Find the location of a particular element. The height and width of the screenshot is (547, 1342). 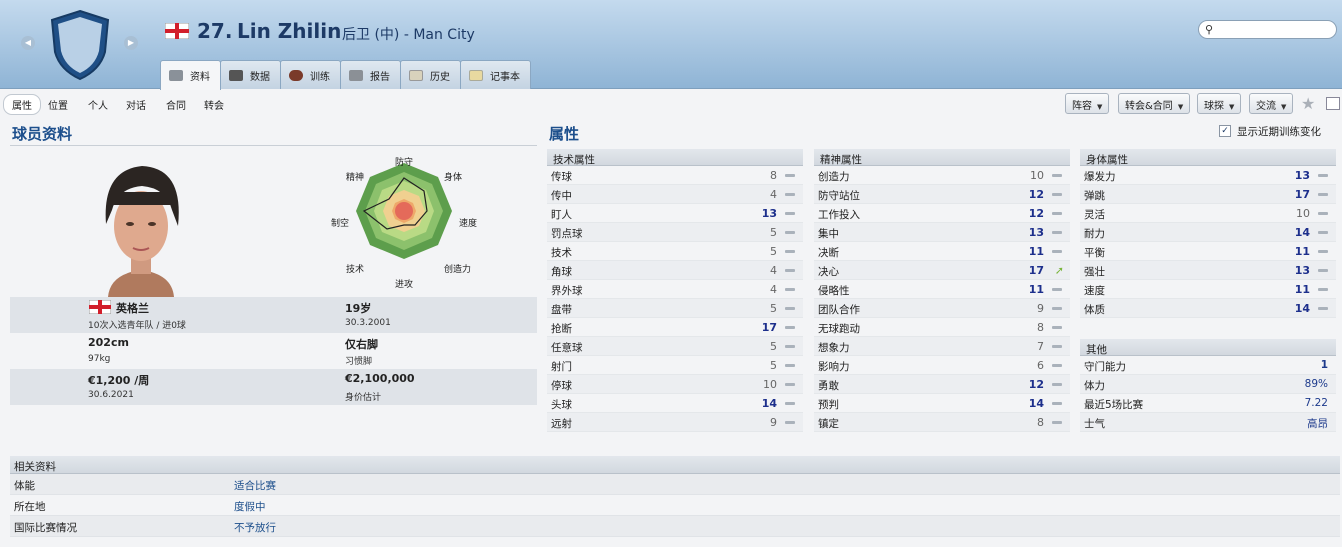

subnav-positions: 位置 is located at coordinates (58, 104).